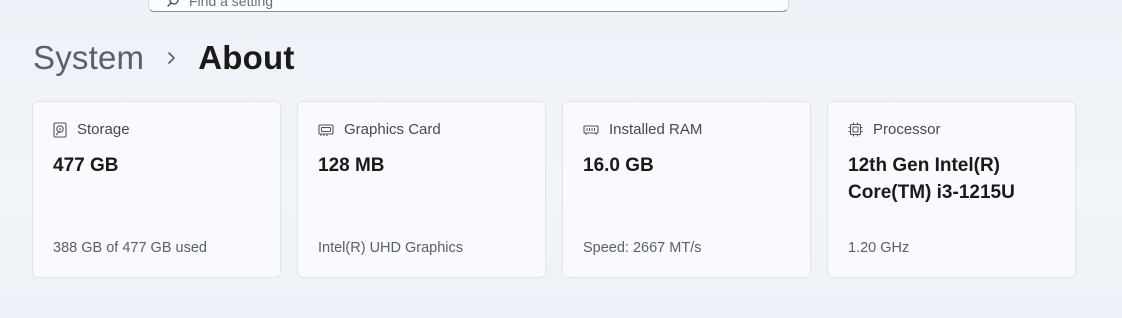 This screenshot has height=318, width=1122. What do you see at coordinates (686, 189) in the screenshot?
I see `installed-ram-card: Installed RAM 16.0 GB Speed: 2667 MT/s` at bounding box center [686, 189].